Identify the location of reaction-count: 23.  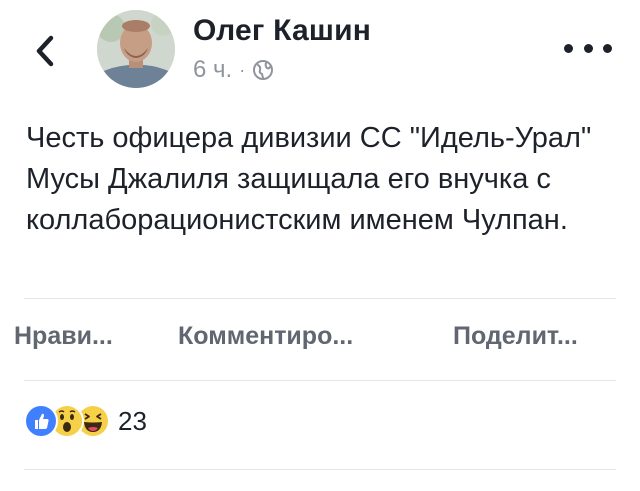
(132, 420).